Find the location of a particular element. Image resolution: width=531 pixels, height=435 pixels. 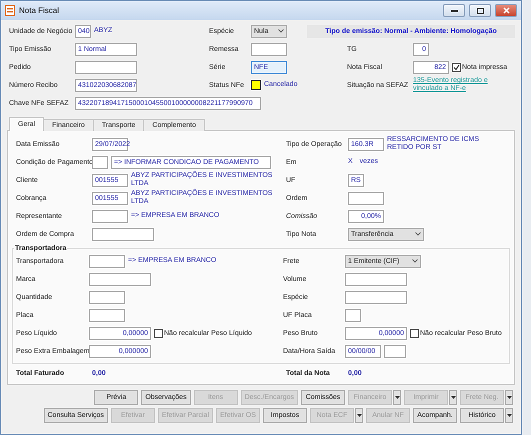

maximize-icon is located at coordinates (480, 11).